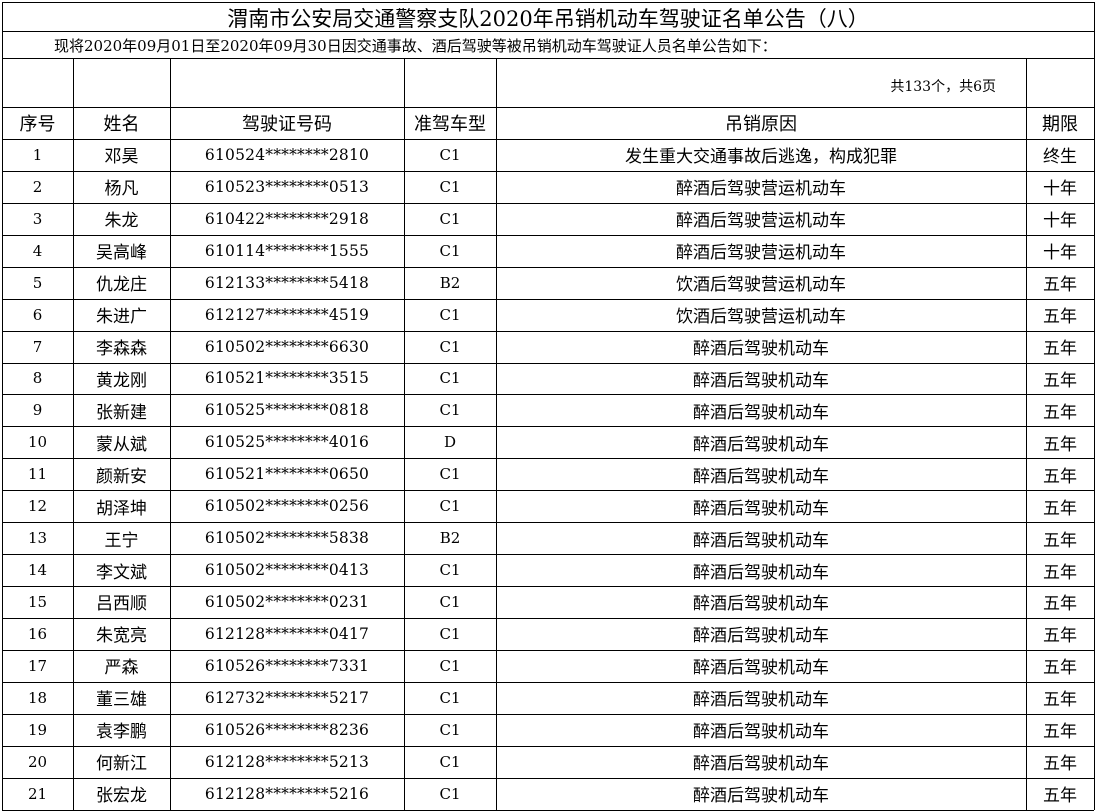 The height and width of the screenshot is (811, 1096). I want to click on license-number-cell: 610502********0256, so click(287, 506).